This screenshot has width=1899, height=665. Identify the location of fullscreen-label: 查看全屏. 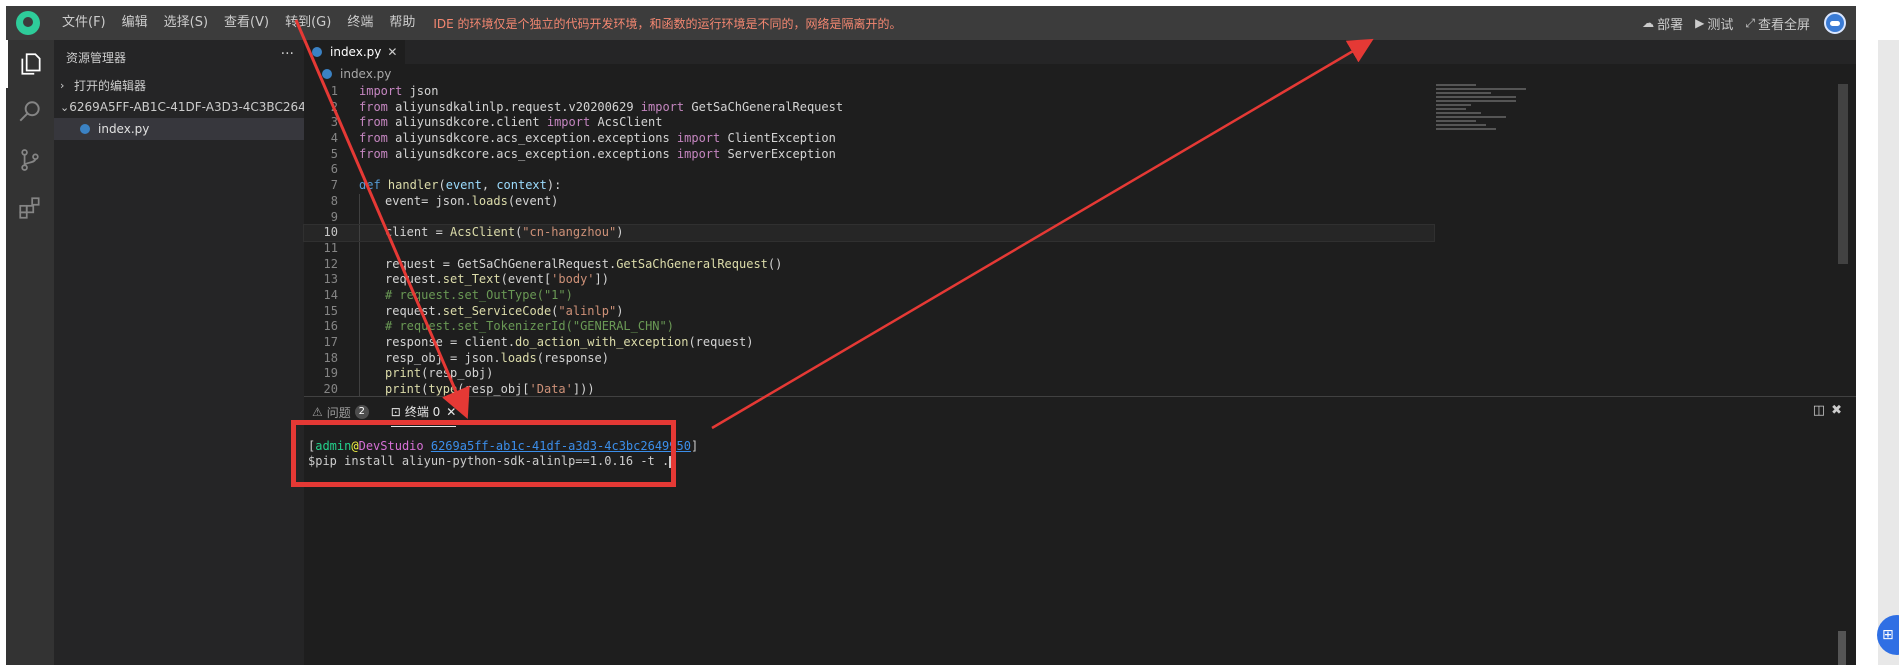
(1783, 25).